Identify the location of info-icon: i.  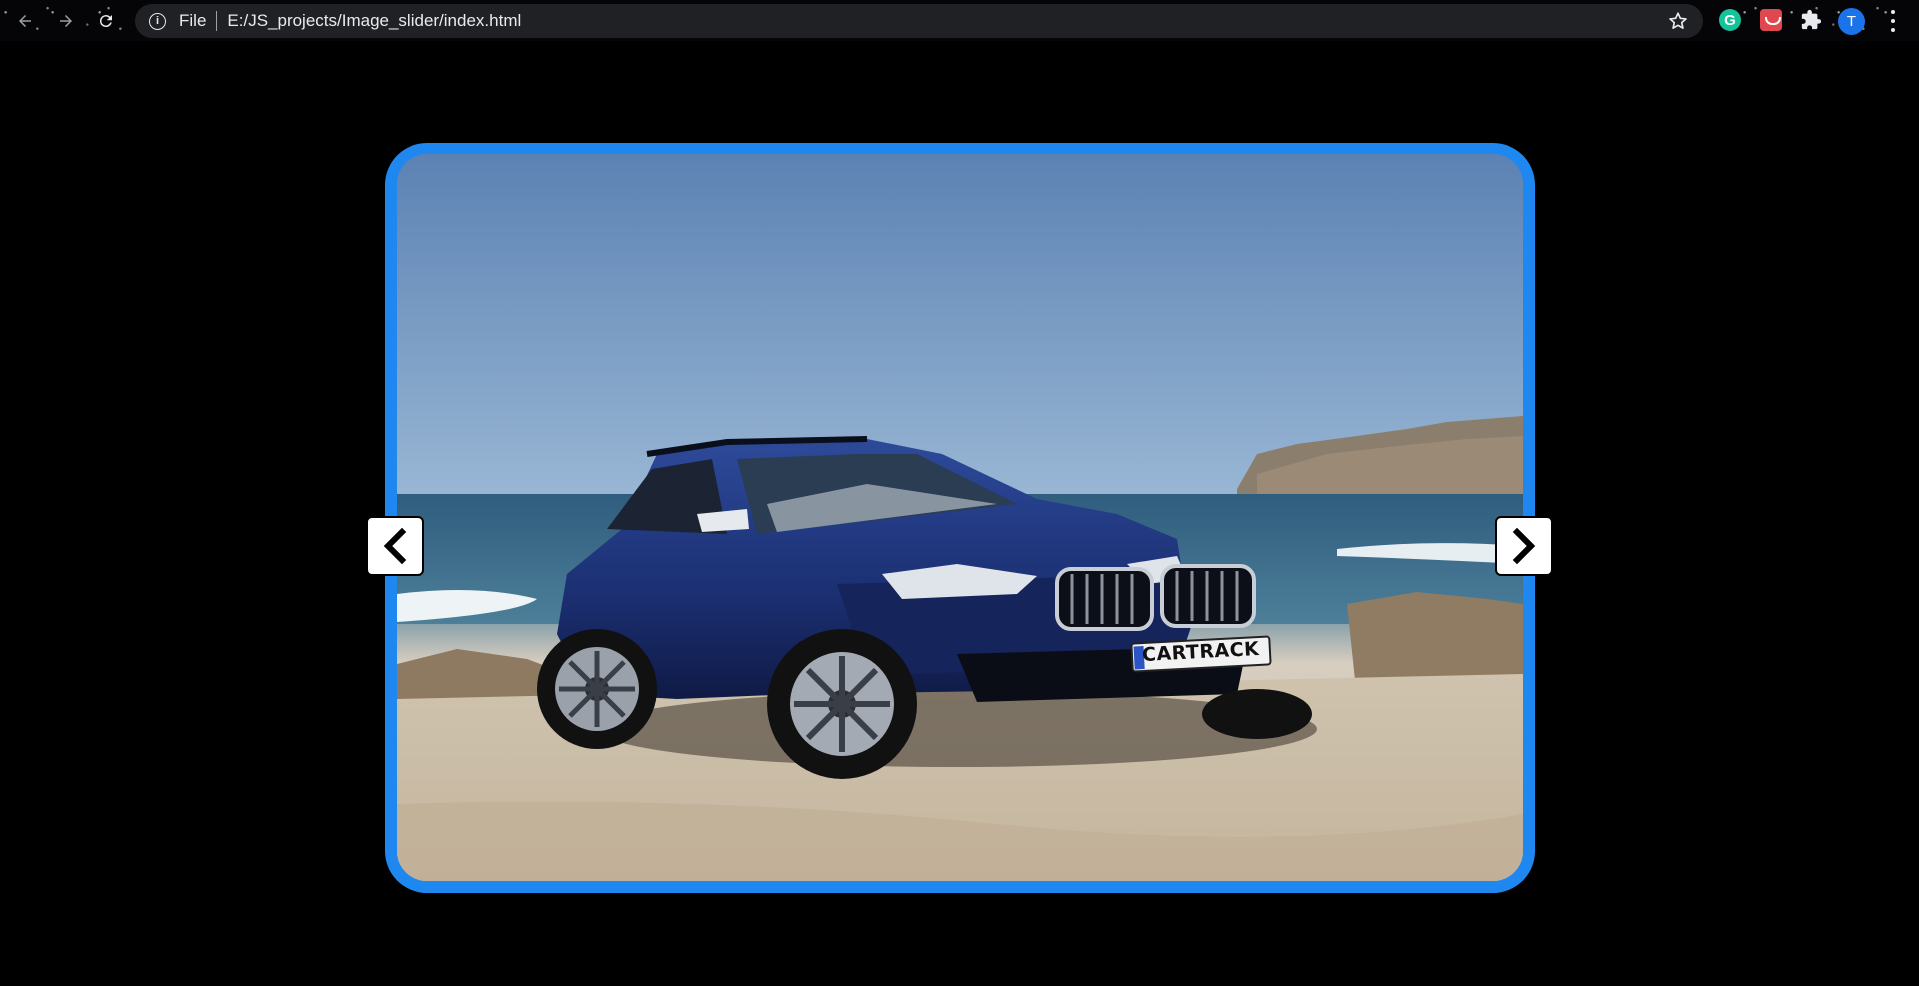
(157, 21).